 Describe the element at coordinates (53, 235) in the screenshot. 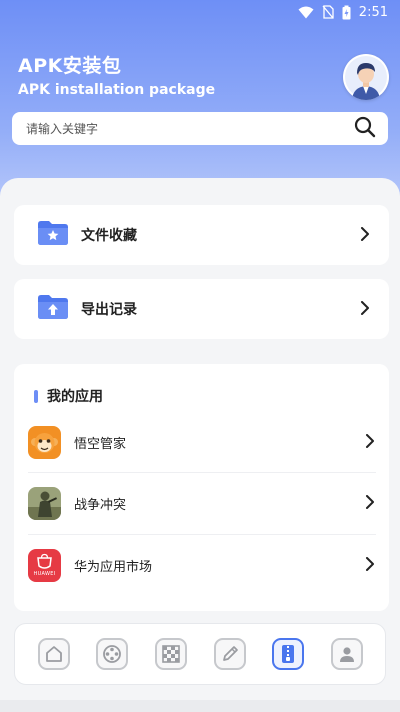

I see `folder-star-icon` at that location.